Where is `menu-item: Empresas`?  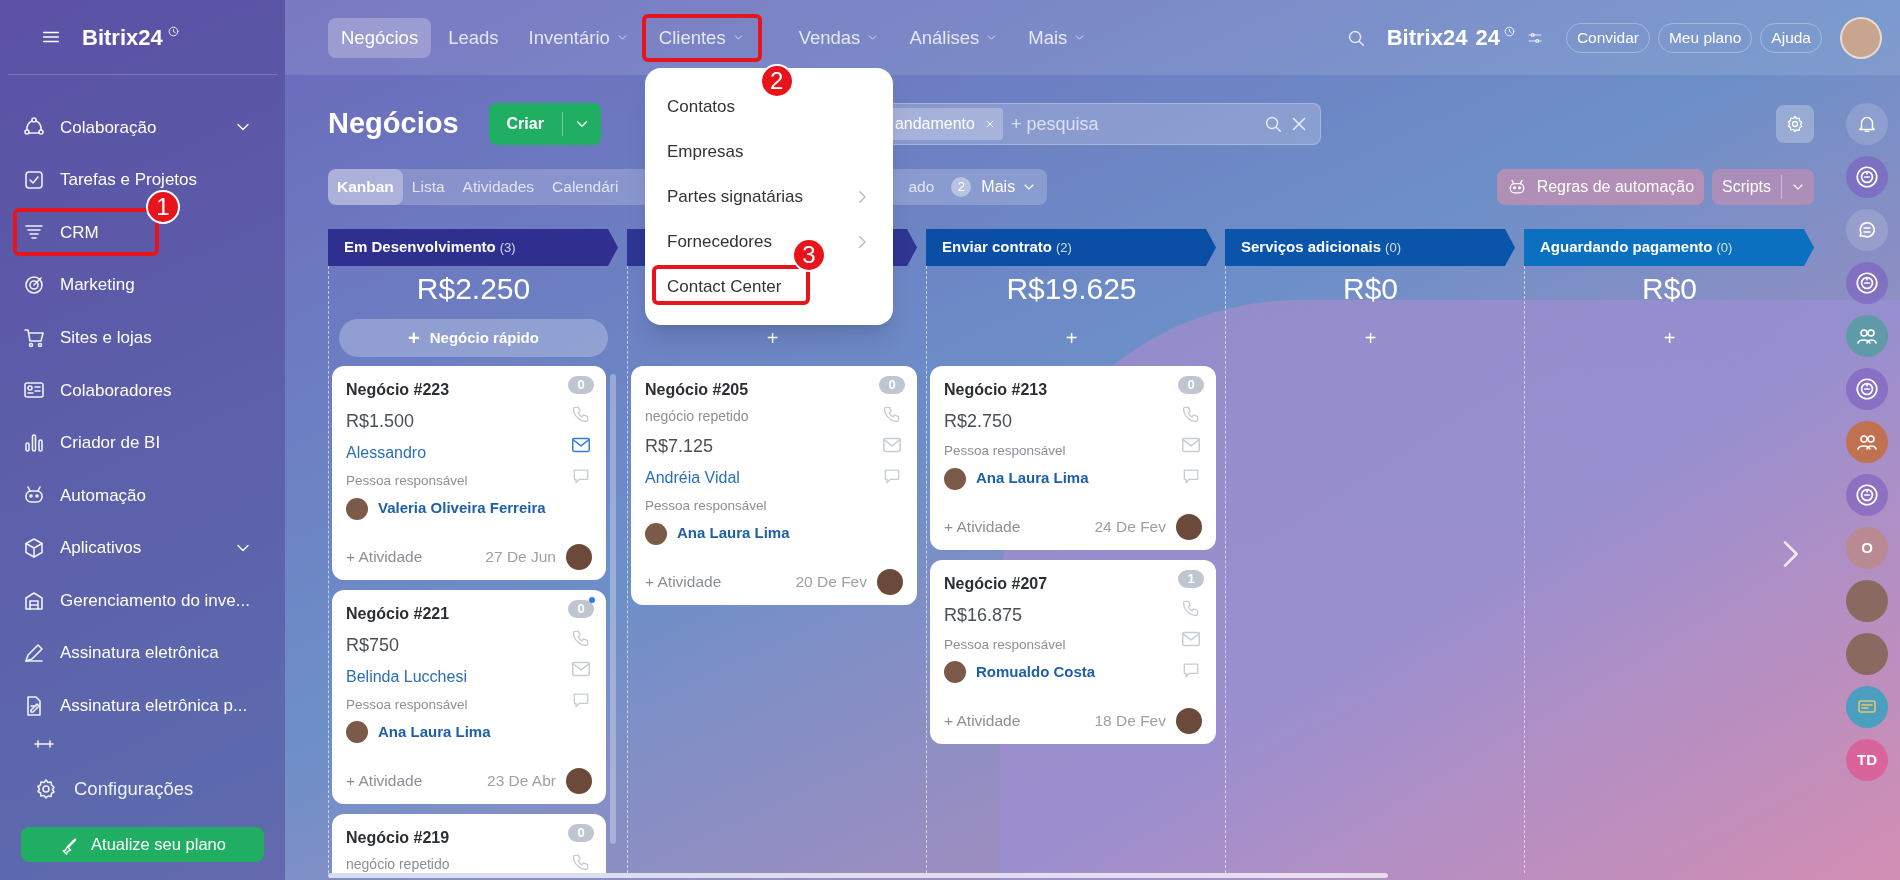
menu-item: Empresas is located at coordinates (705, 151).